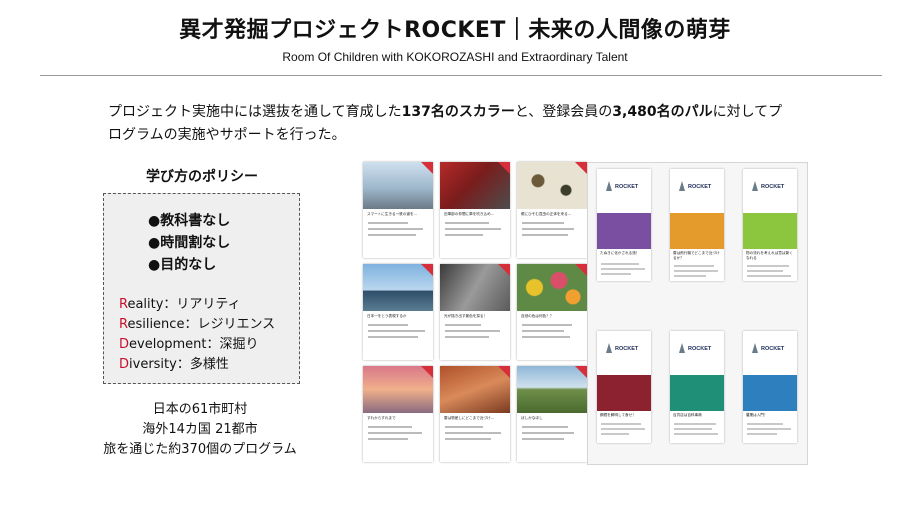  What do you see at coordinates (757, 415) in the screenshot?
I see `poster-caption: 農業は入門！` at bounding box center [757, 415].